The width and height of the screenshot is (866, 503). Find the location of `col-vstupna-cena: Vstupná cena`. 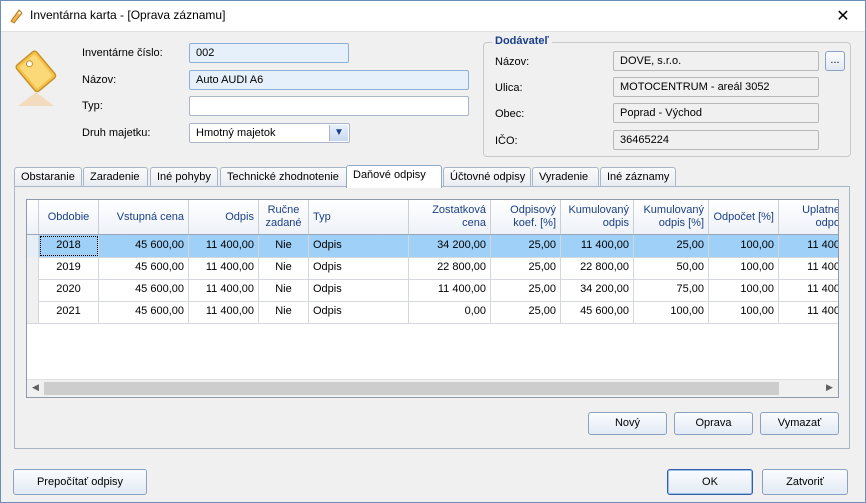

col-vstupna-cena: Vstupná cena is located at coordinates (144, 217).